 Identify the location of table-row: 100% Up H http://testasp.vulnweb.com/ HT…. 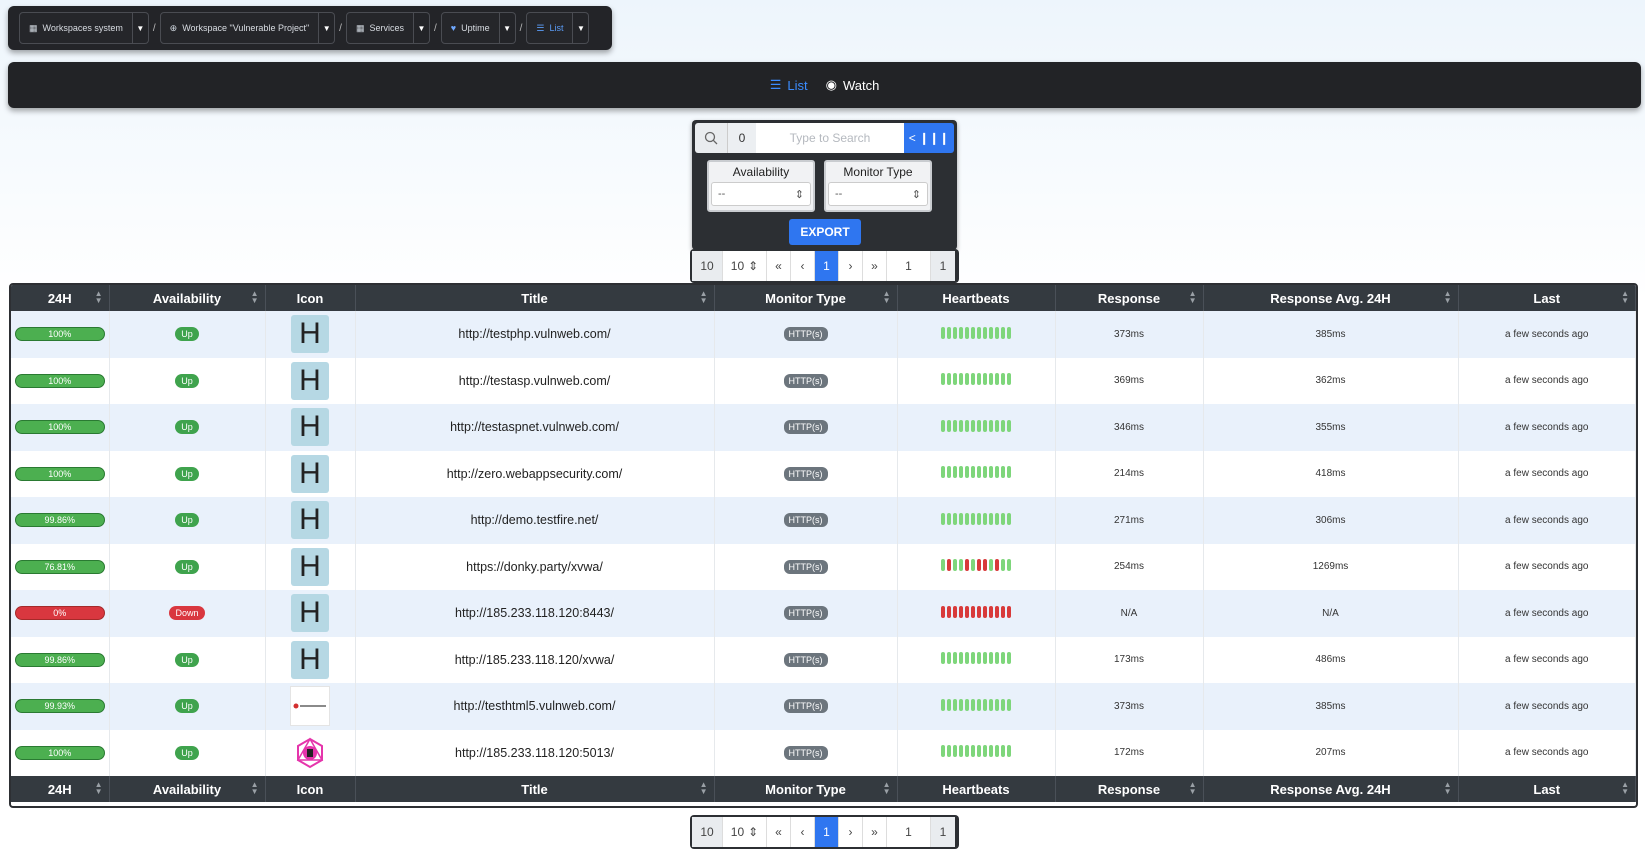
(823, 380).